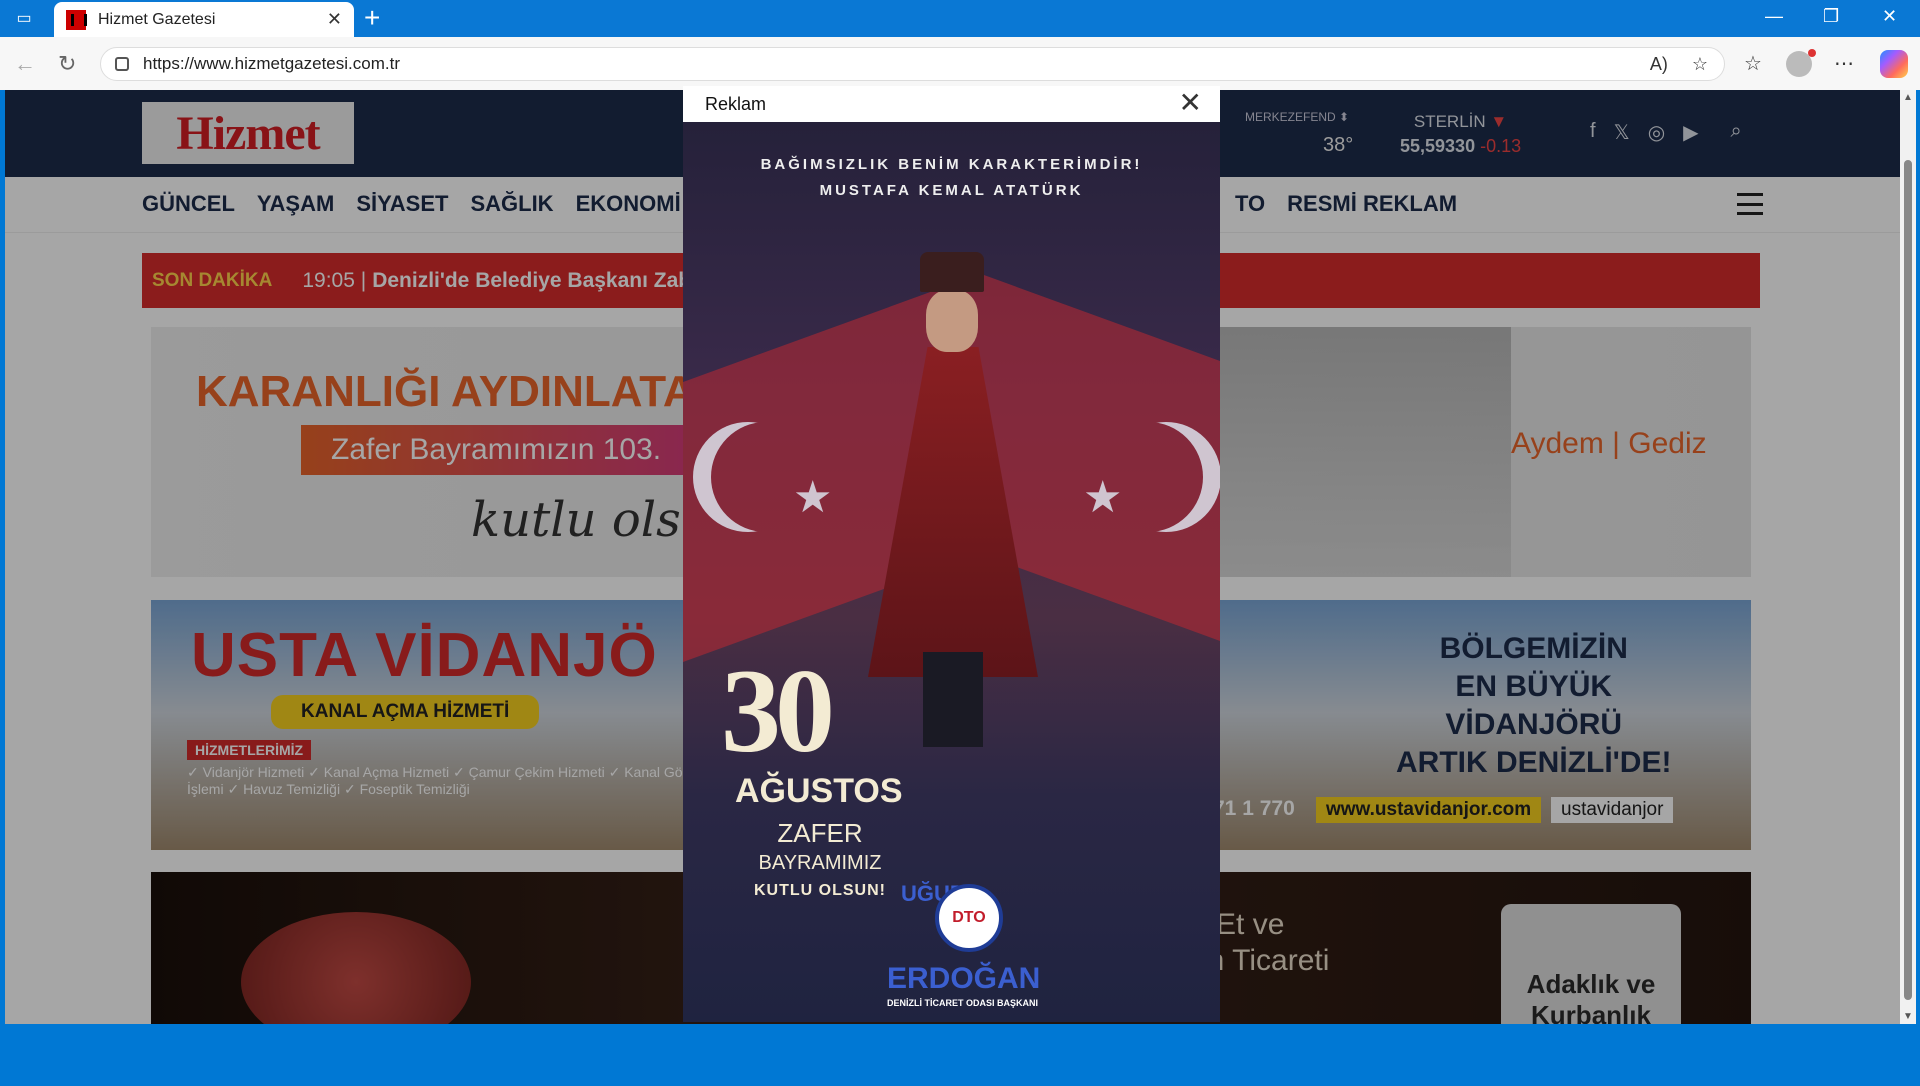  I want to click on profile-avatar, so click(1801, 63).